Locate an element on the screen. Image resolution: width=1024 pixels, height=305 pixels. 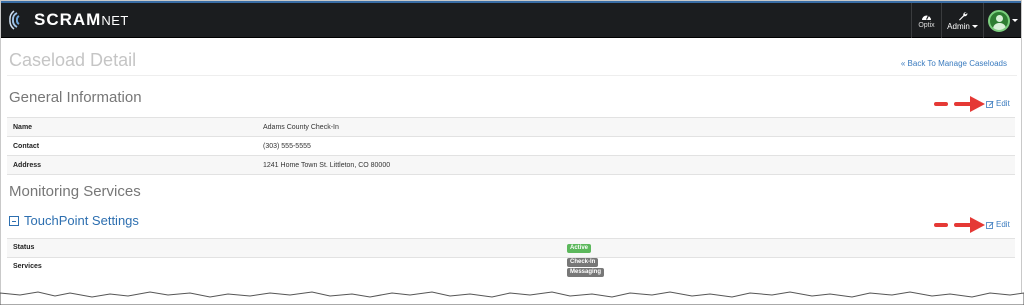
services-cell: Check-In Messaging is located at coordinates (788, 271).